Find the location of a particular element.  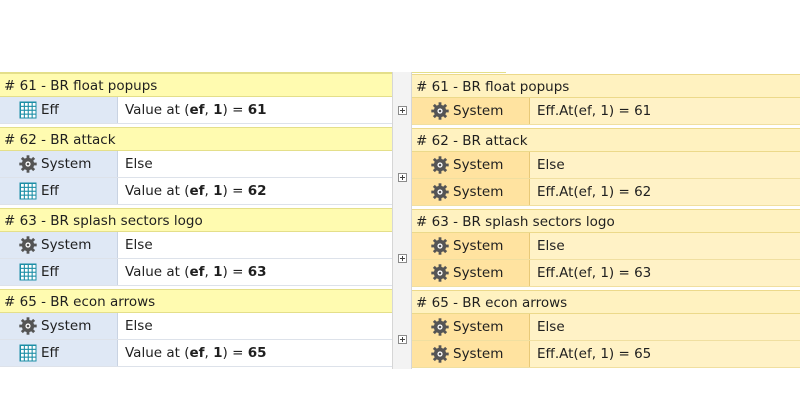

condition-row: Eff Value at (ef, 1) = 61 is located at coordinates (196, 110).